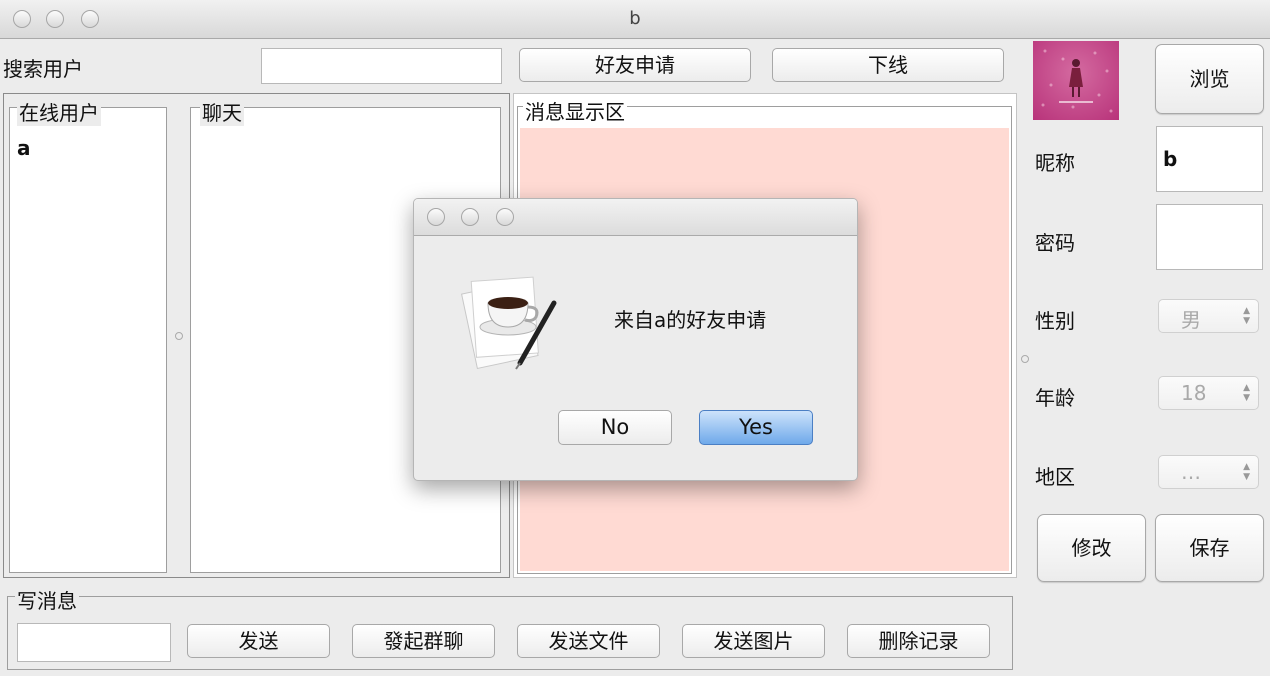 The width and height of the screenshot is (1270, 676). Describe the element at coordinates (635, 65) in the screenshot. I see `friend-request-button: 好友申请` at that location.